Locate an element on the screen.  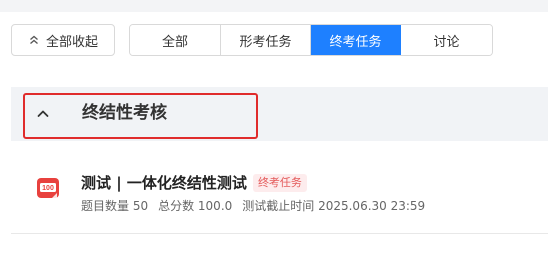
tab-discussion: 讨论 is located at coordinates (446, 40).